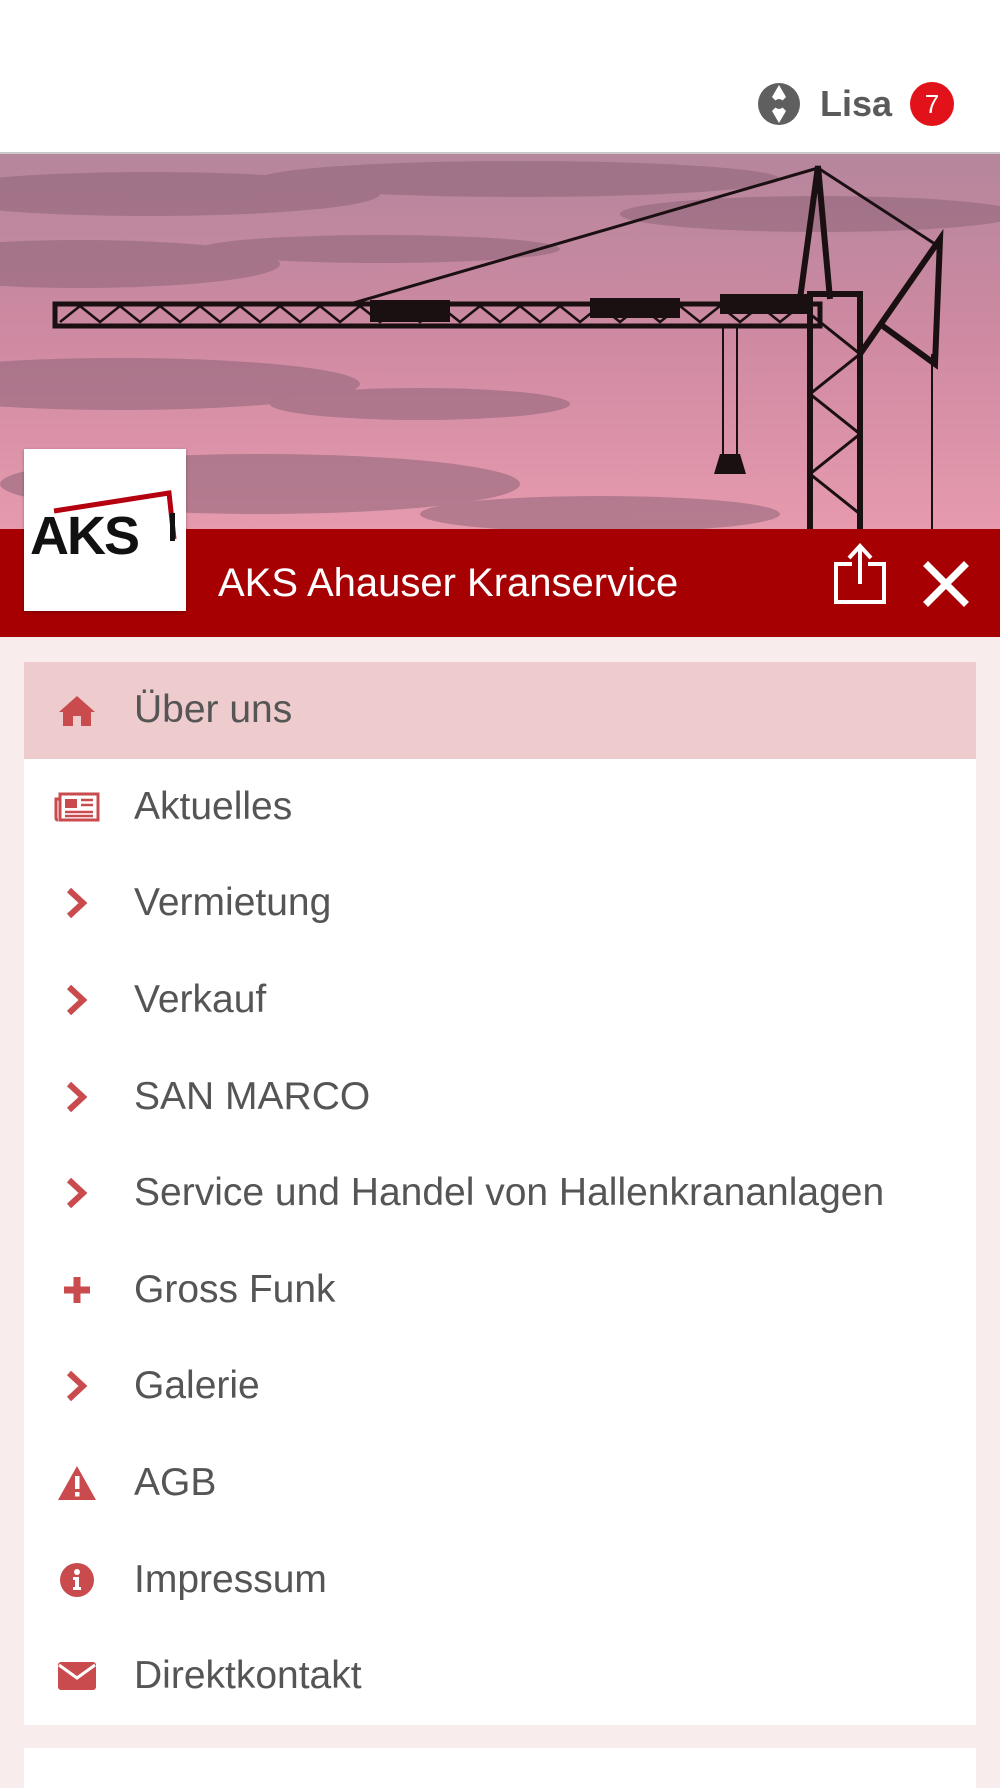  I want to click on menu-item-galerie: Galerie, so click(500, 1386).